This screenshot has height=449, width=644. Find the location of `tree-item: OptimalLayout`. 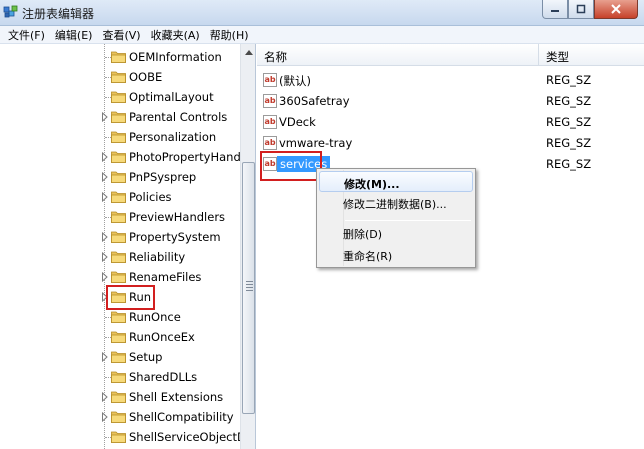

tree-item: OptimalLayout is located at coordinates (120, 97).